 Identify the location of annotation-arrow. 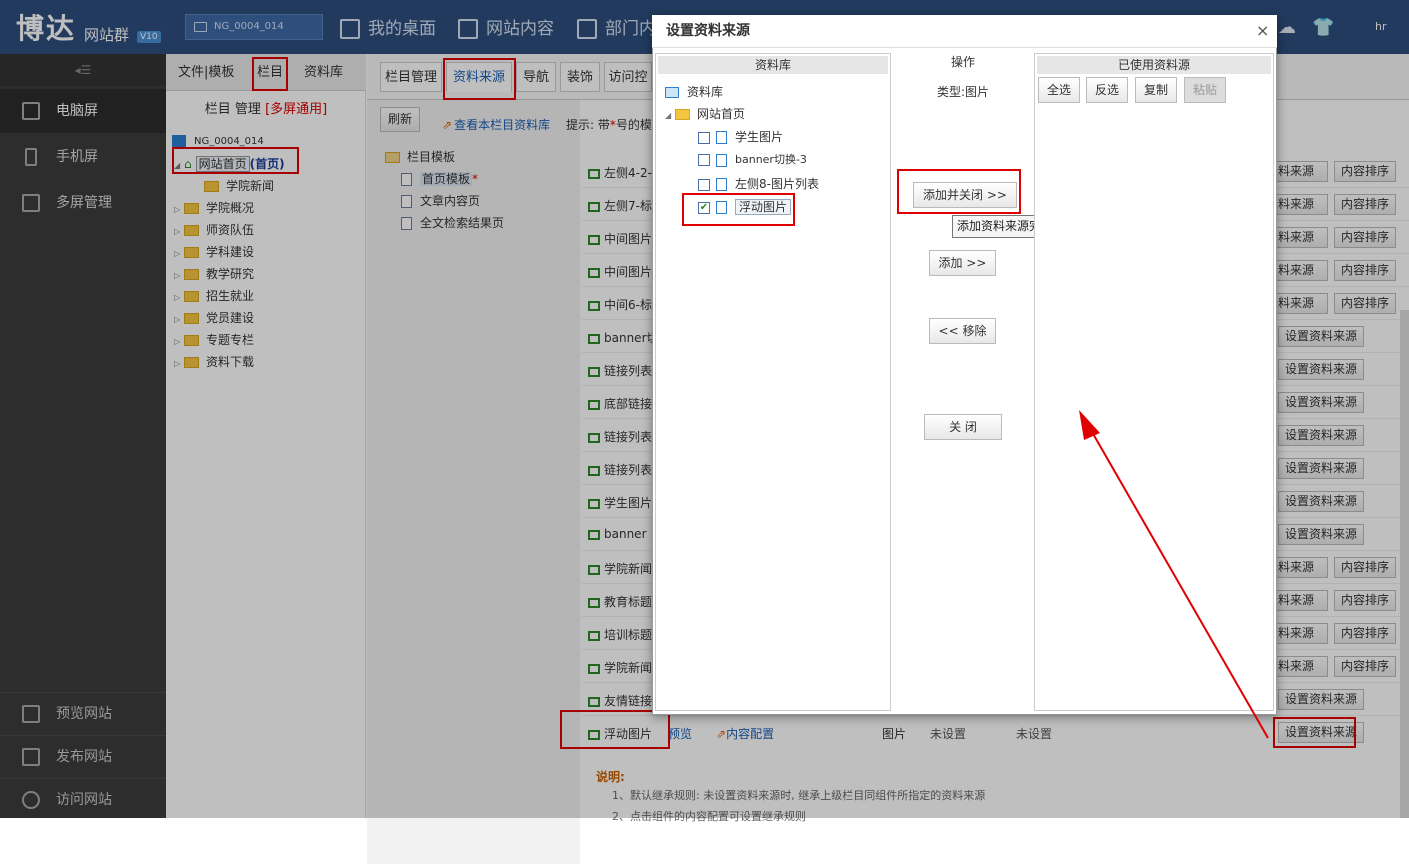
(1174, 574).